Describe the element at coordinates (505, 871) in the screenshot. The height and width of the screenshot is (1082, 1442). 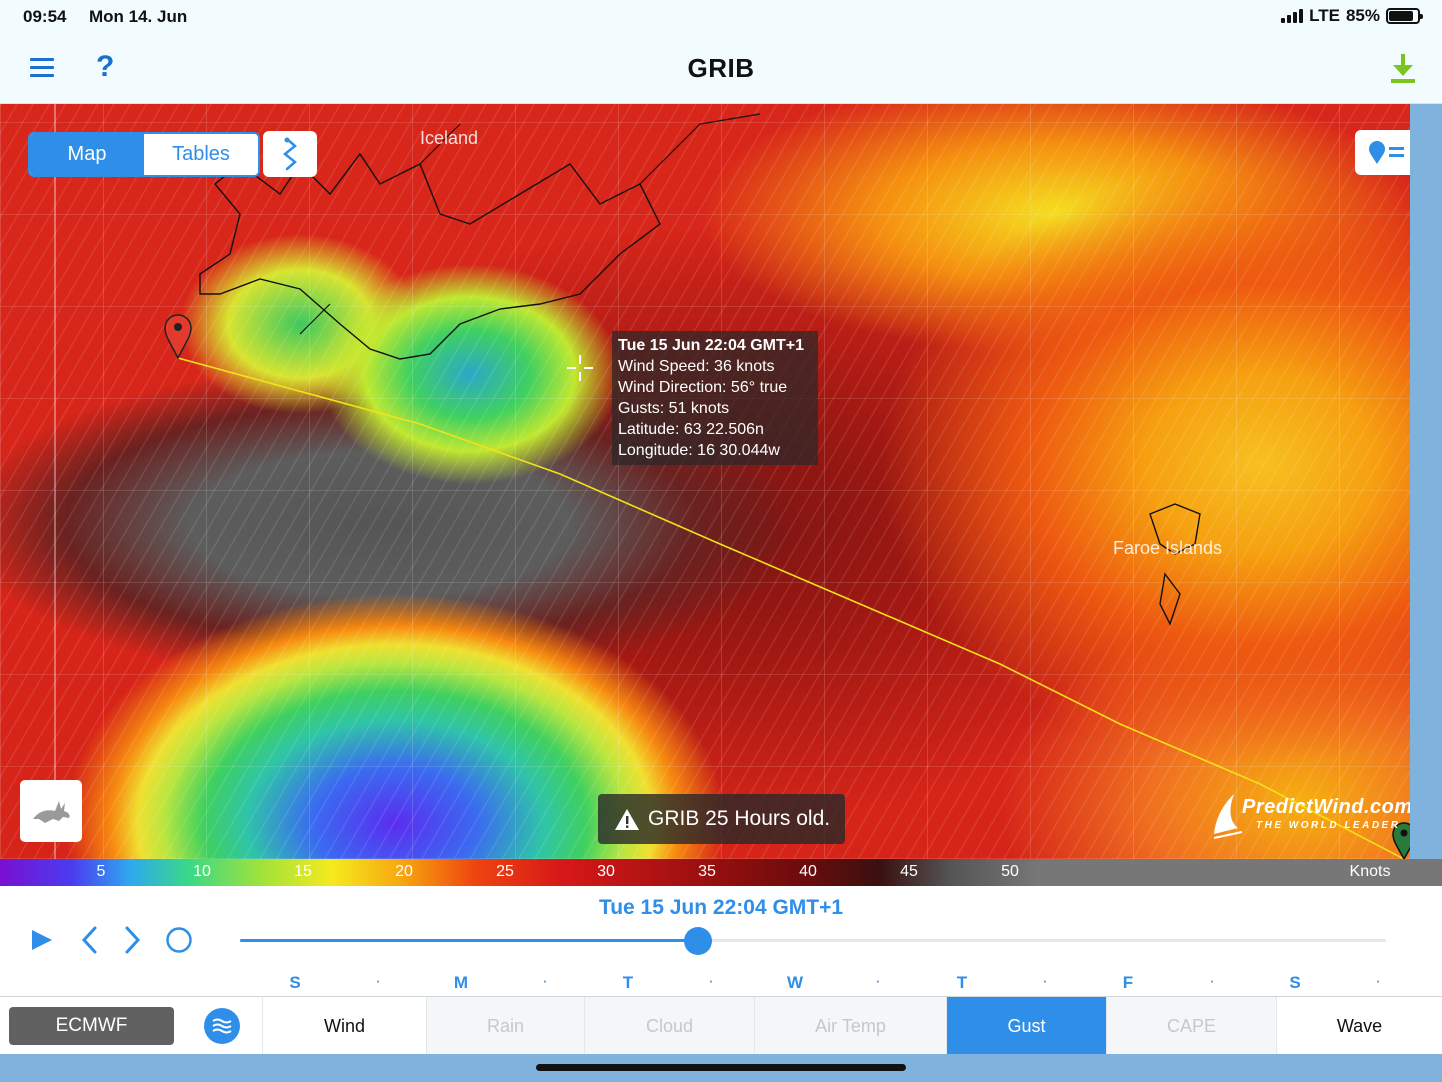
I see `scale-tick: 25` at that location.